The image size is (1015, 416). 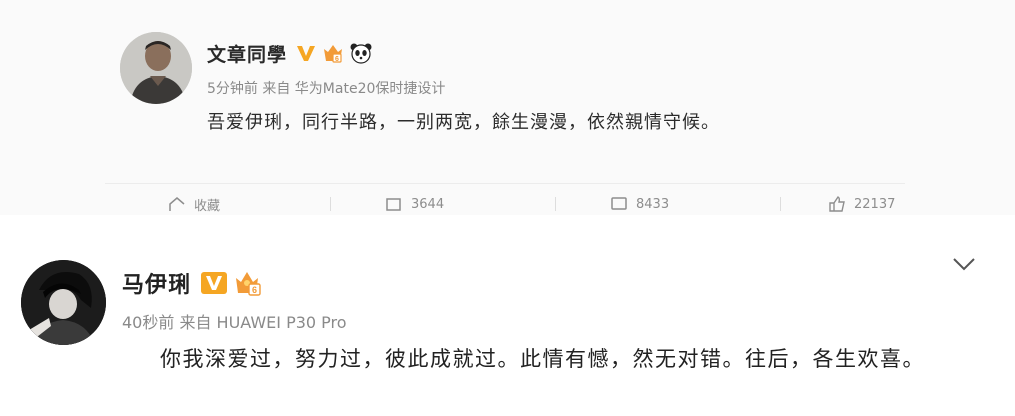 I want to click on repost-button: 3644, so click(x=414, y=204).